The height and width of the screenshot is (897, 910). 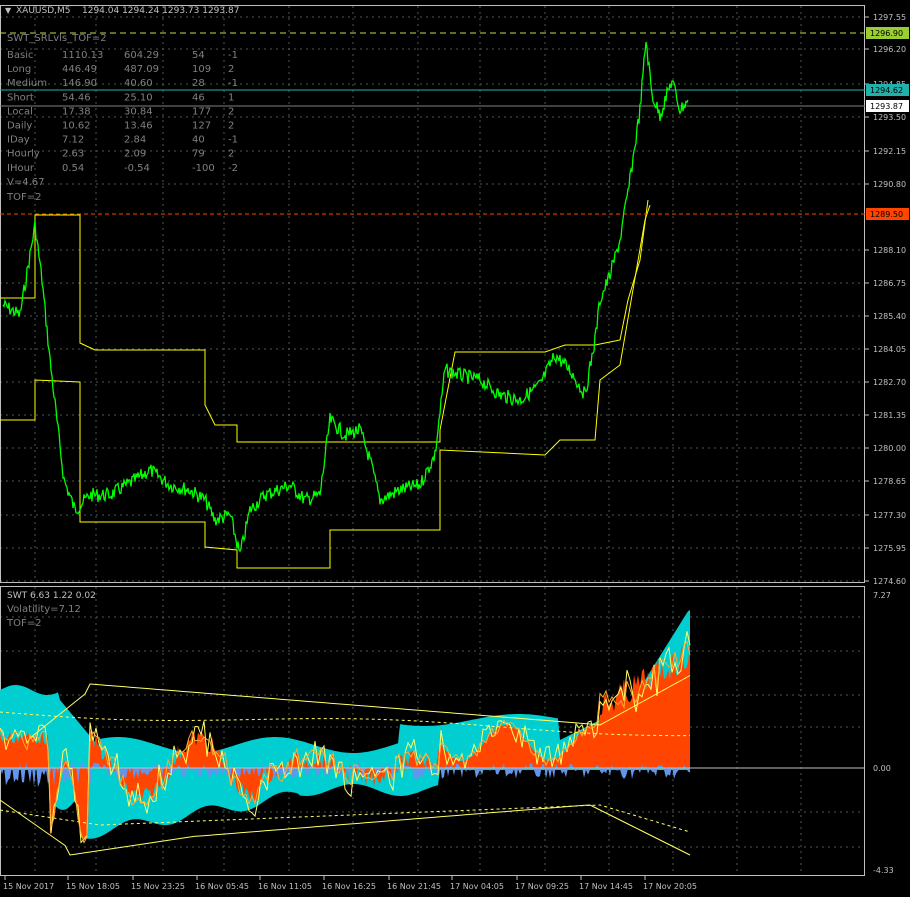 I want to click on time-tick: 17 Nov 09:25, so click(x=542, y=886).